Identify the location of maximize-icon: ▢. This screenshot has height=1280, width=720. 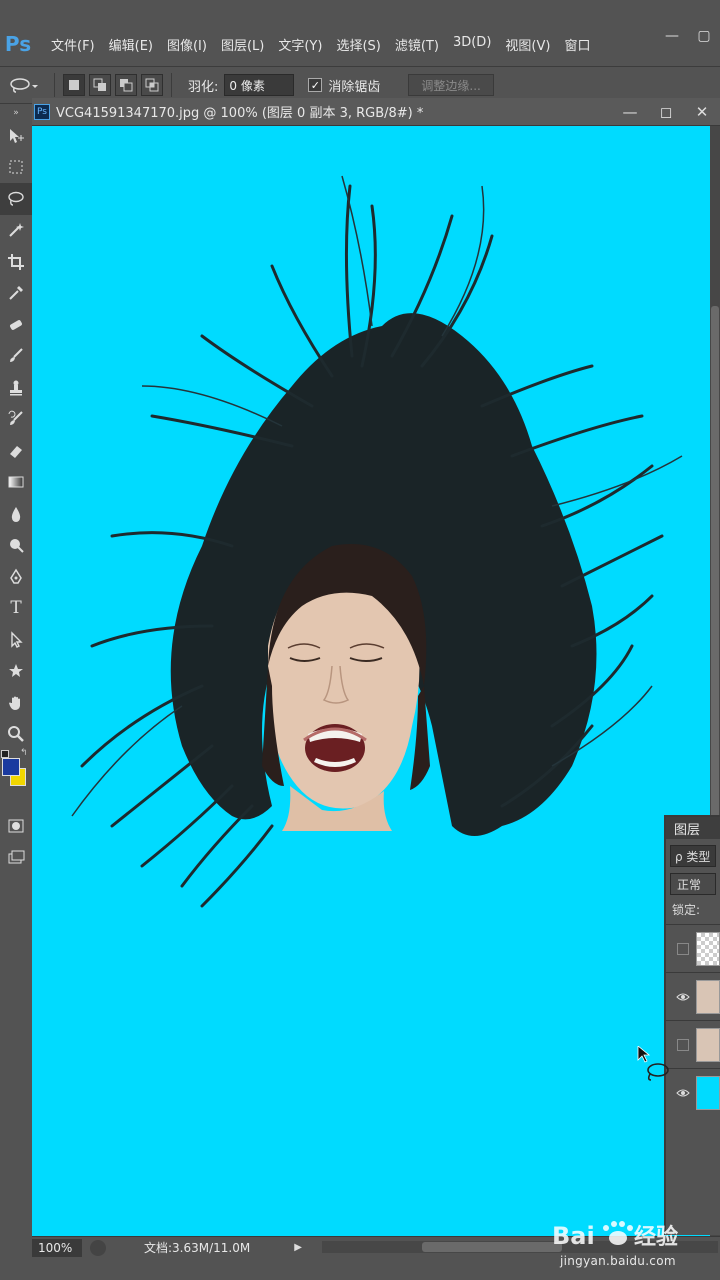
(704, 36).